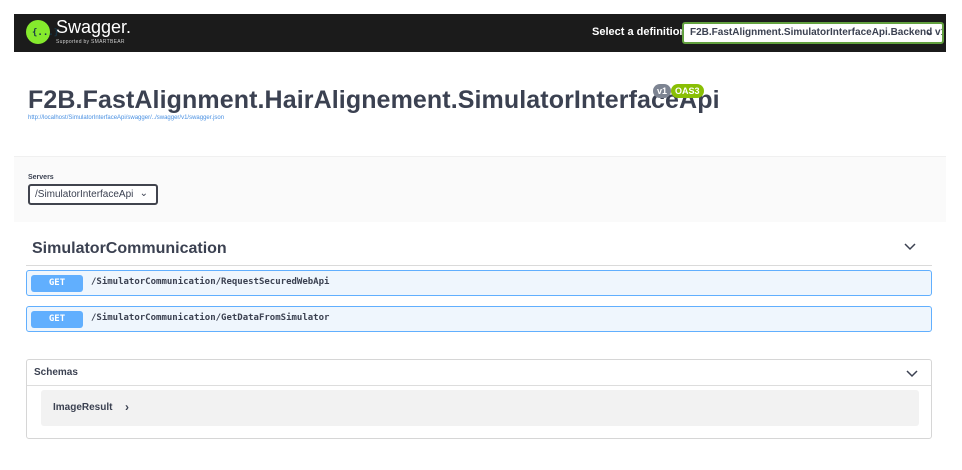 The image size is (962, 470). Describe the element at coordinates (662, 91) in the screenshot. I see `version-badge: v1` at that location.